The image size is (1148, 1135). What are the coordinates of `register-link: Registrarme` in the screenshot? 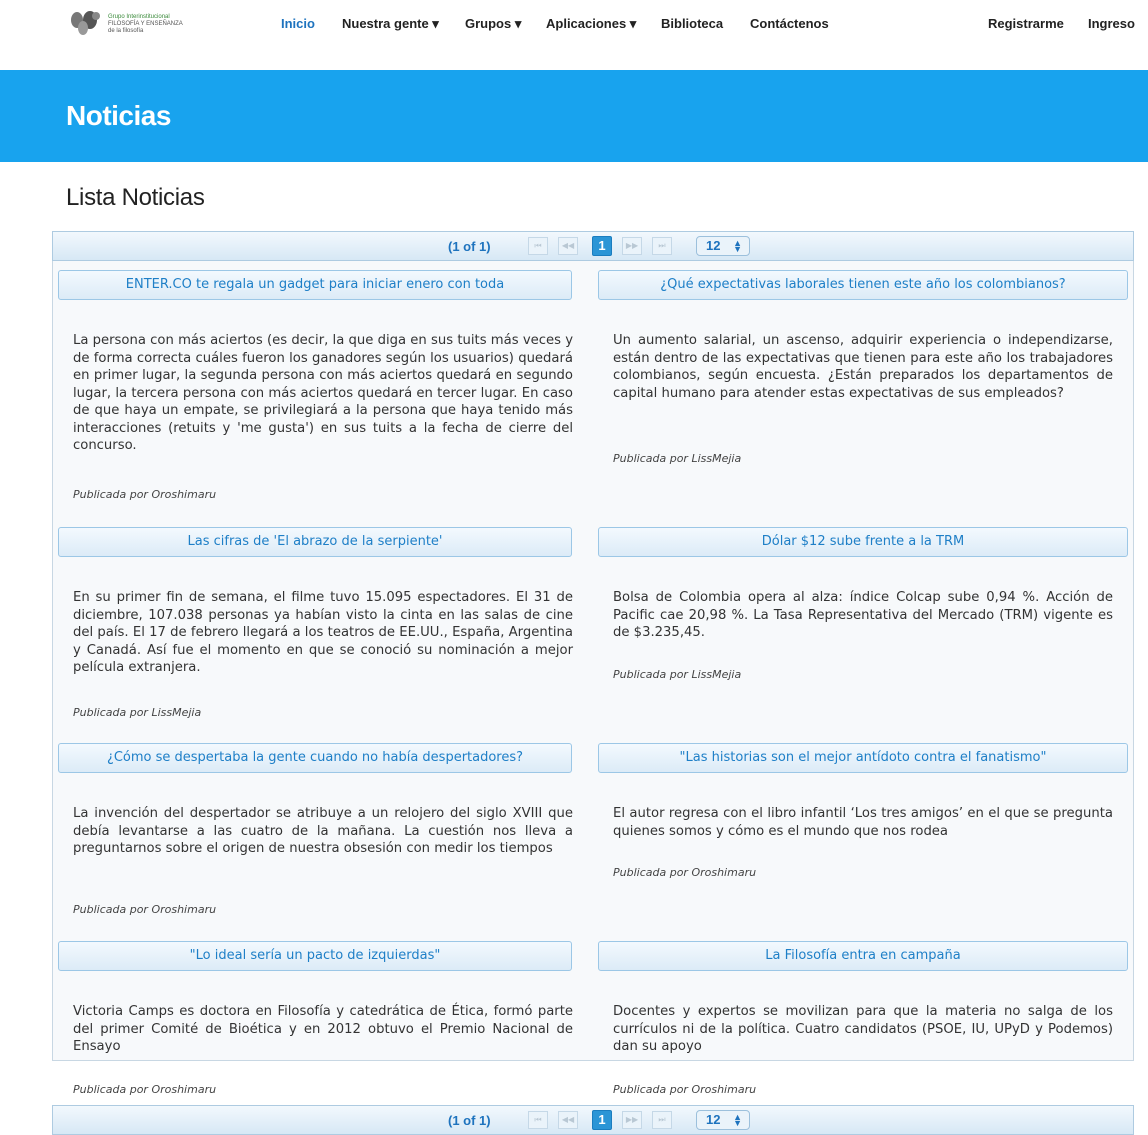 It's located at (1026, 23).